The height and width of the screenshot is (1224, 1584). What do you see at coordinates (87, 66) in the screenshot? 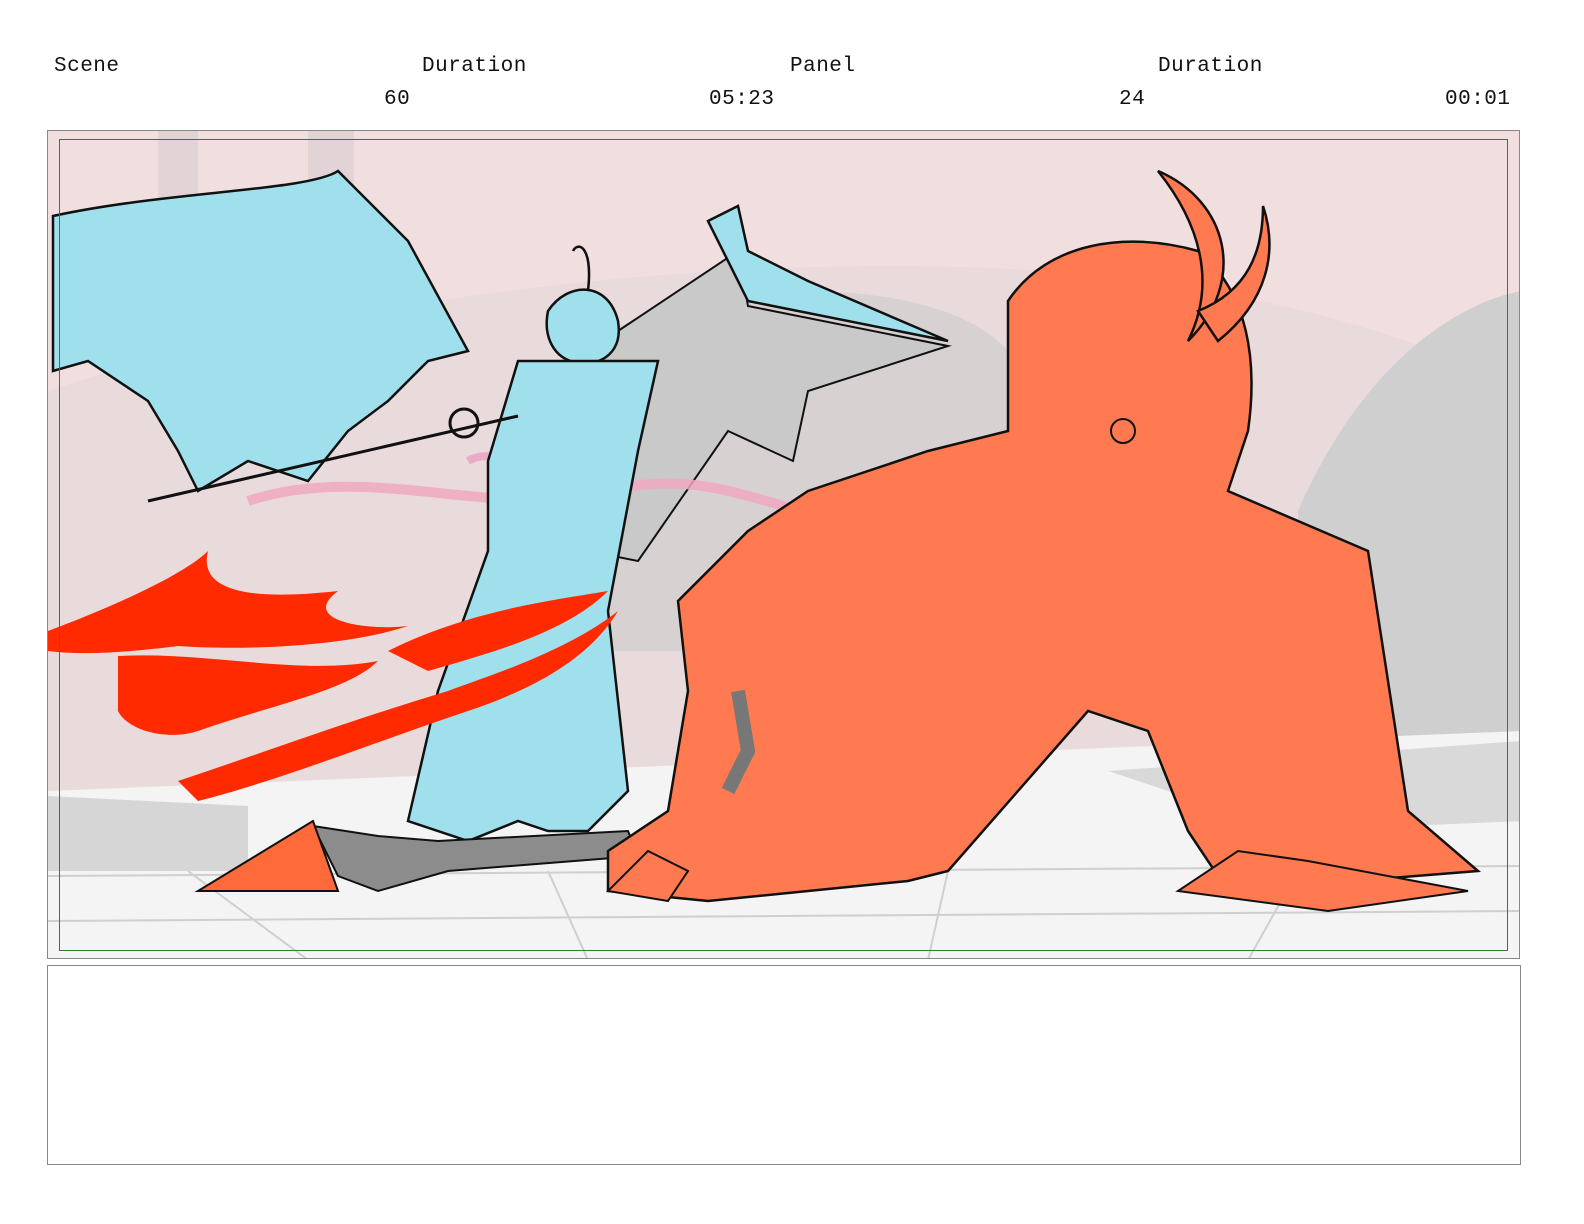
I see `scene-label: Scene` at bounding box center [87, 66].